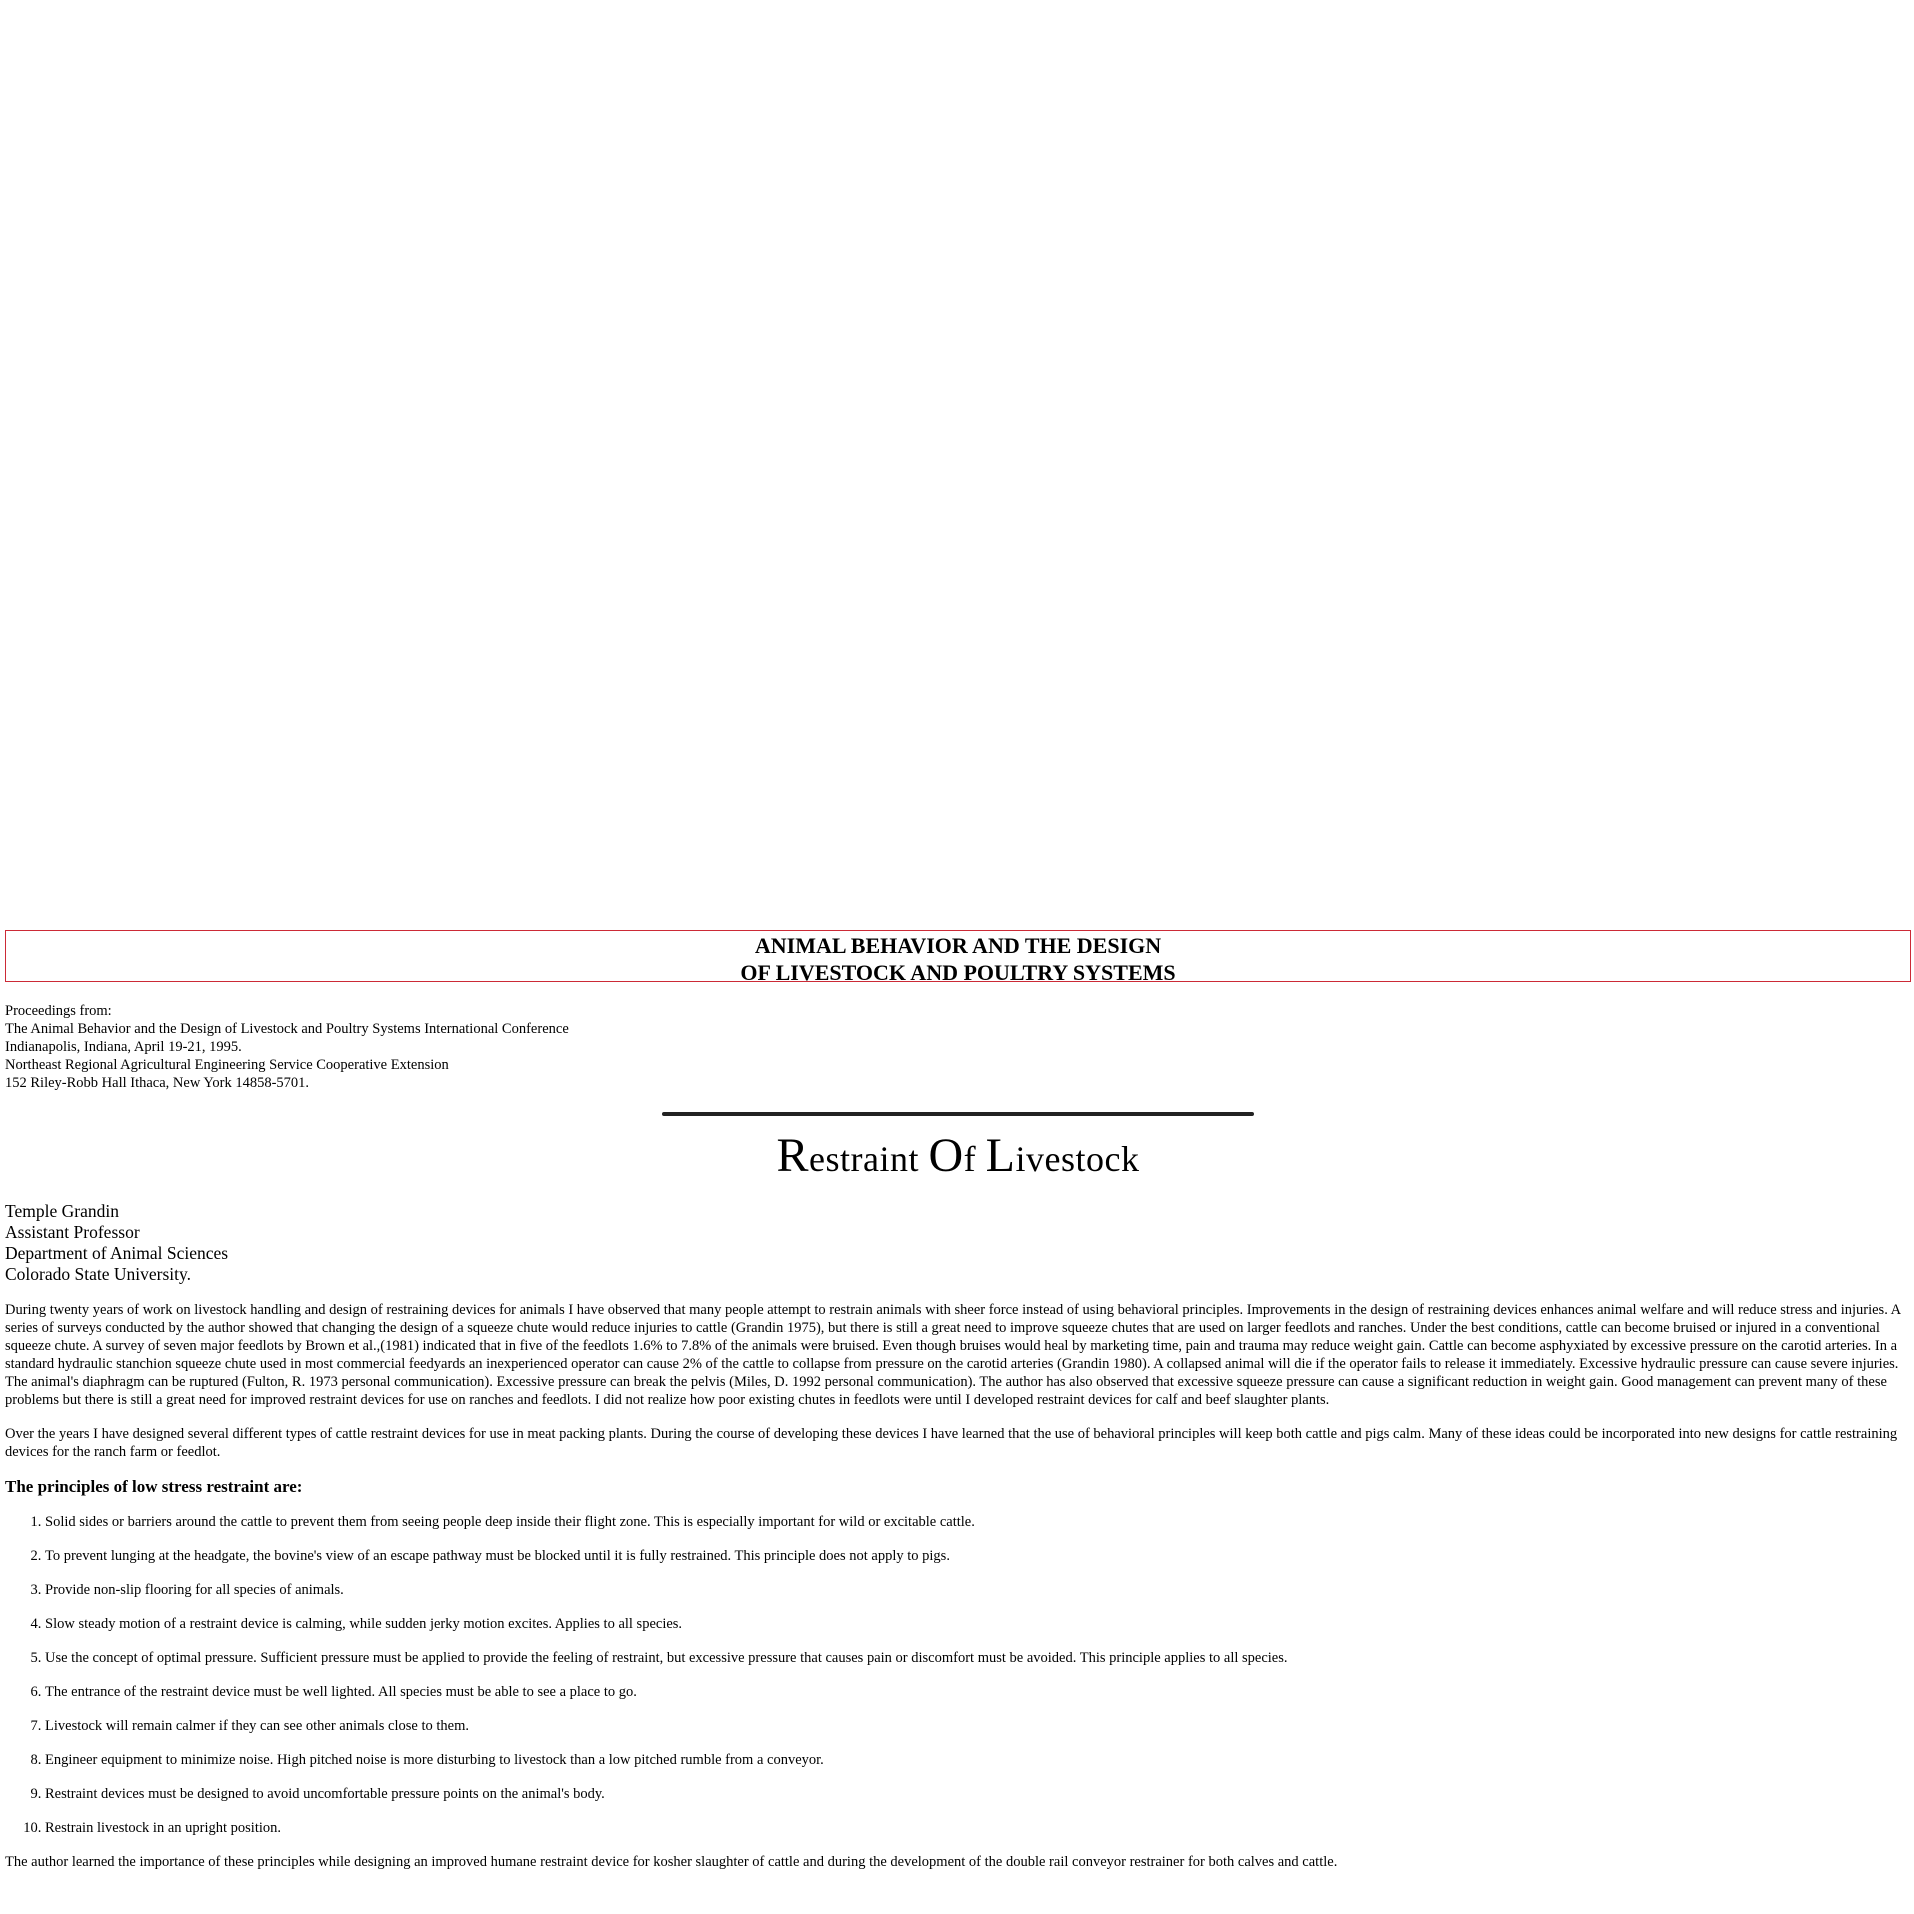 The image size is (1914, 1914). Describe the element at coordinates (958, 945) in the screenshot. I see `banner-line-1: ANIMAL BEHAVIOR AND THE DESIGN` at that location.